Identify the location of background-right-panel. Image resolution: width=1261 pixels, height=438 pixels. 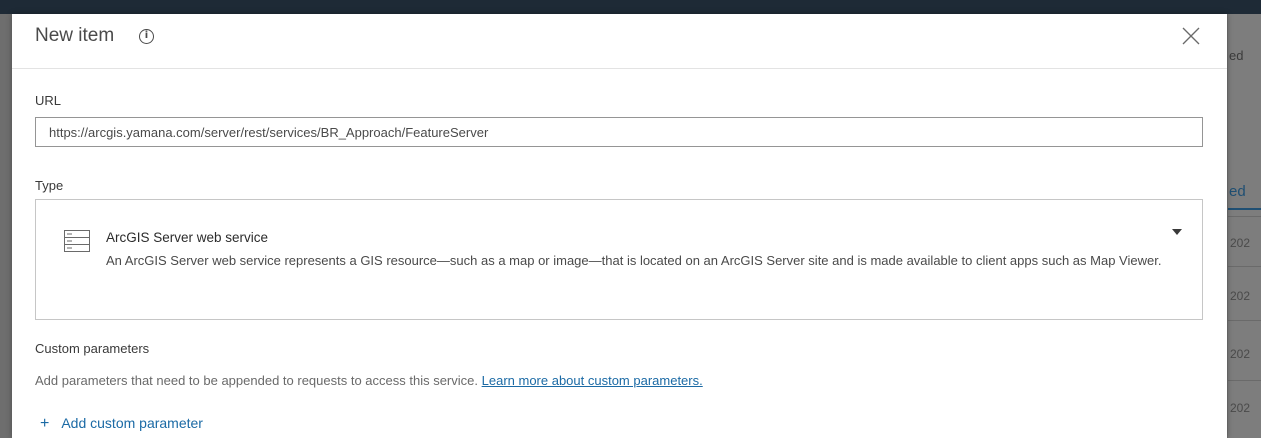
(1244, 226).